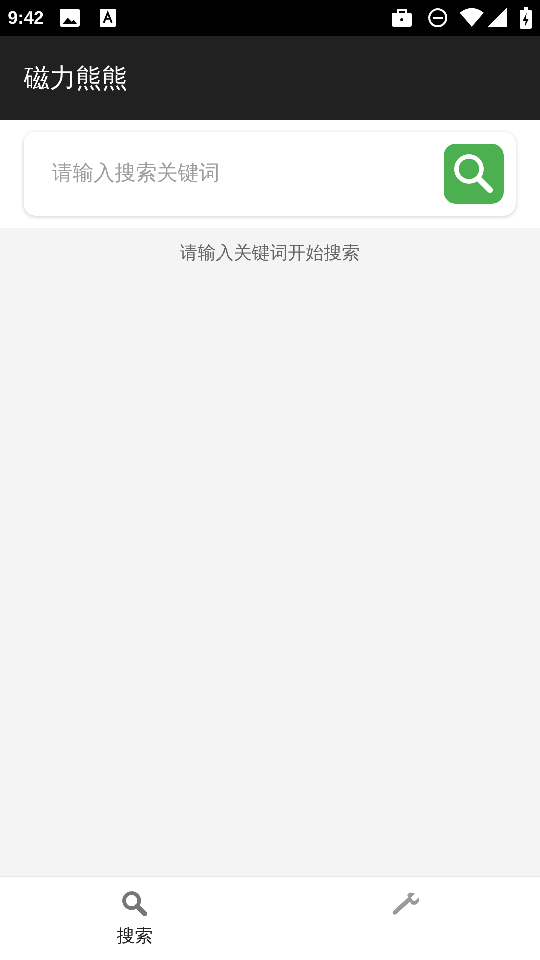  What do you see at coordinates (474, 174) in the screenshot?
I see `search-button` at bounding box center [474, 174].